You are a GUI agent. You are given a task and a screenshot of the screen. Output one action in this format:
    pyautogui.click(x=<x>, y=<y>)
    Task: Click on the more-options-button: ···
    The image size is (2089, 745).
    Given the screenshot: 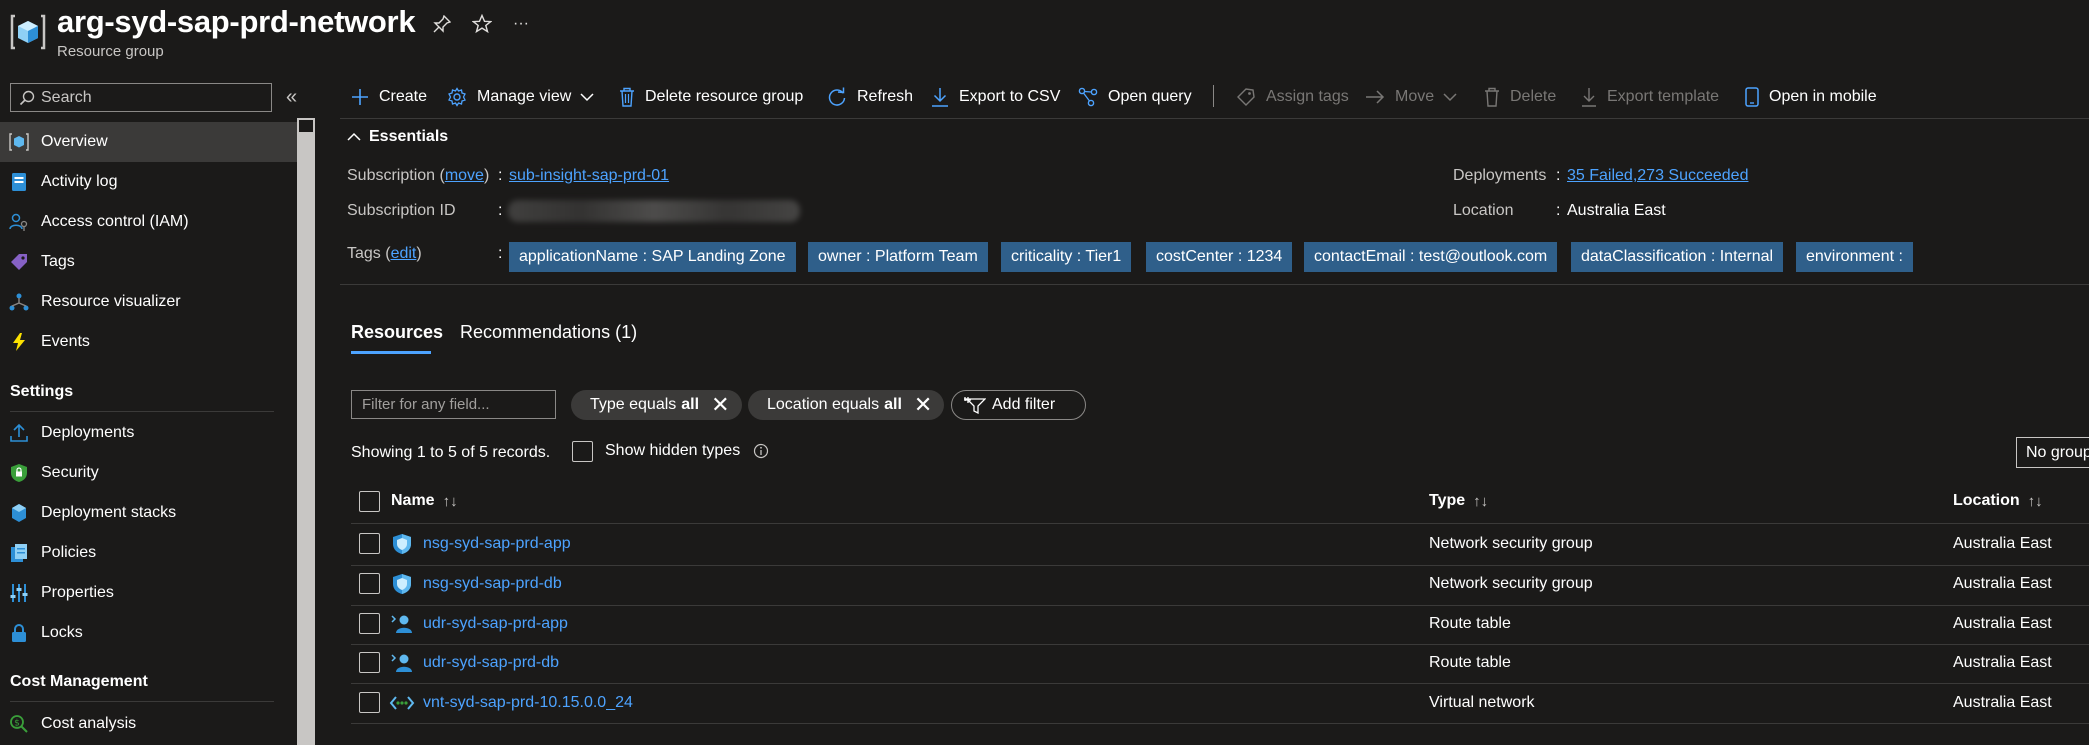 What is the action you would take?
    pyautogui.click(x=521, y=24)
    